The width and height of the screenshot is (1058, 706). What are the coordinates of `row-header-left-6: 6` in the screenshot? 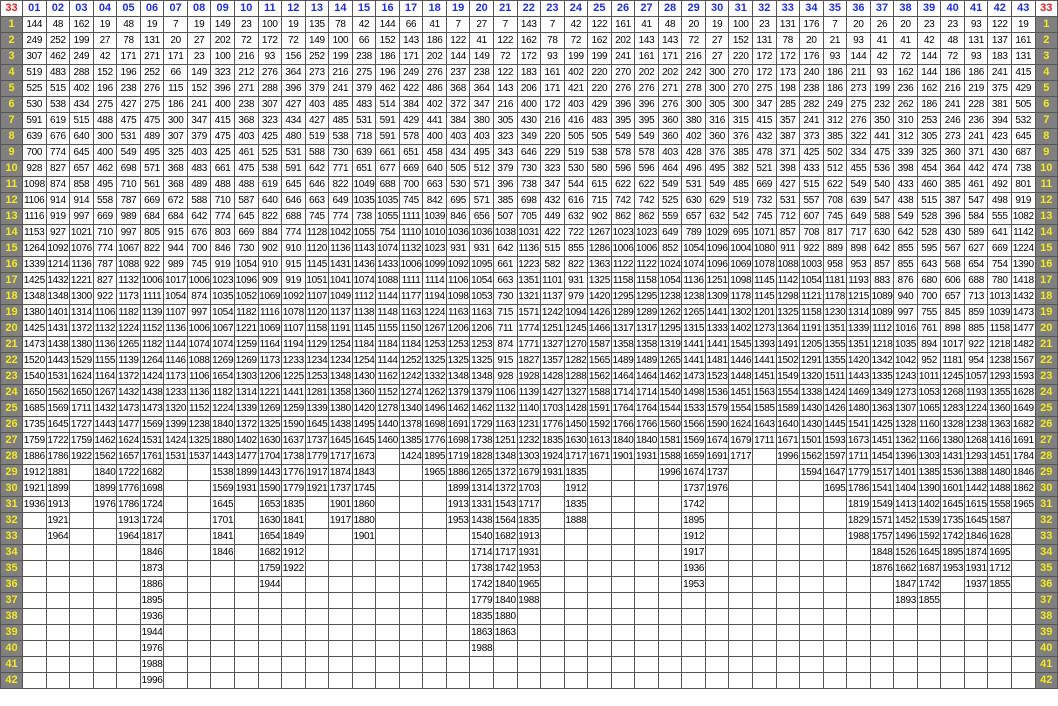 It's located at (12, 104).